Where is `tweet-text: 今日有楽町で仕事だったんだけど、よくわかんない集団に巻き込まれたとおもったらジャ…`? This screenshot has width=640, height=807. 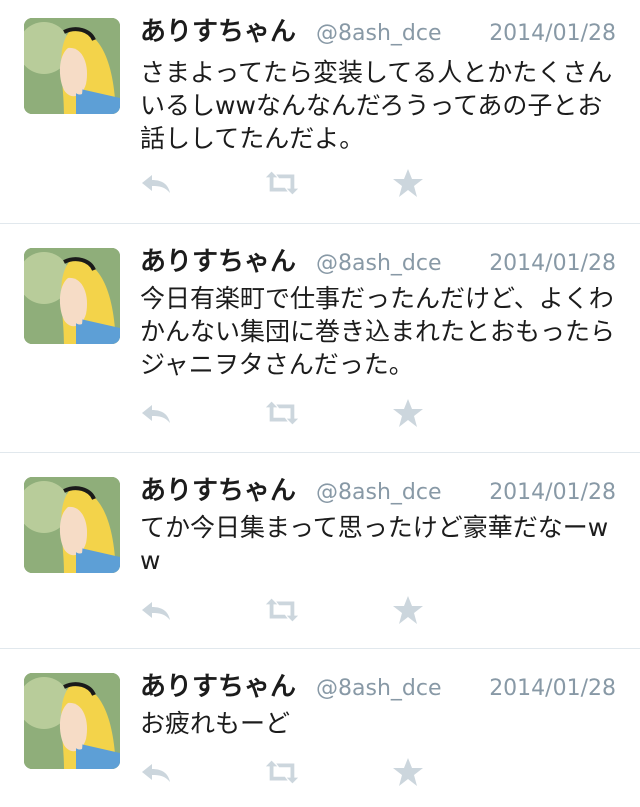
tweet-text: 今日有楽町で仕事だったんだけど、よくわかんない集団に巻き込まれたとおもったらジャ… is located at coordinates (378, 331).